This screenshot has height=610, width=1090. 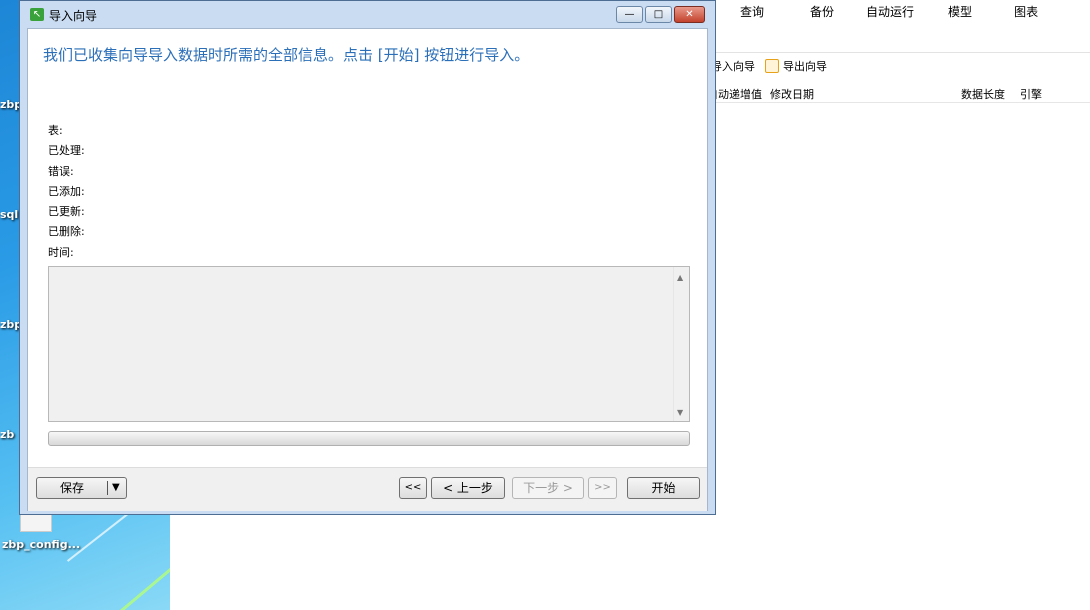 I want to click on last-step-button: >>, so click(x=602, y=488).